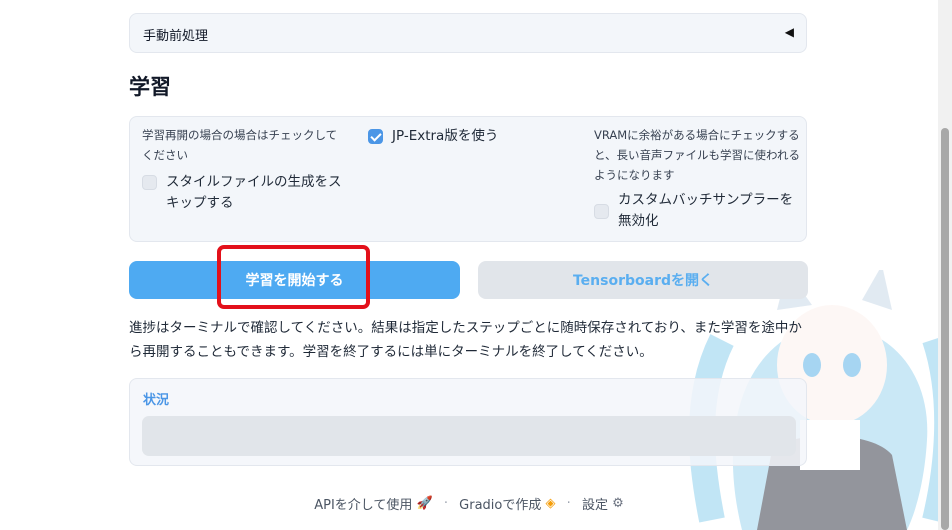 This screenshot has height=530, width=952. I want to click on scrollbar-thumb, so click(945, 329).